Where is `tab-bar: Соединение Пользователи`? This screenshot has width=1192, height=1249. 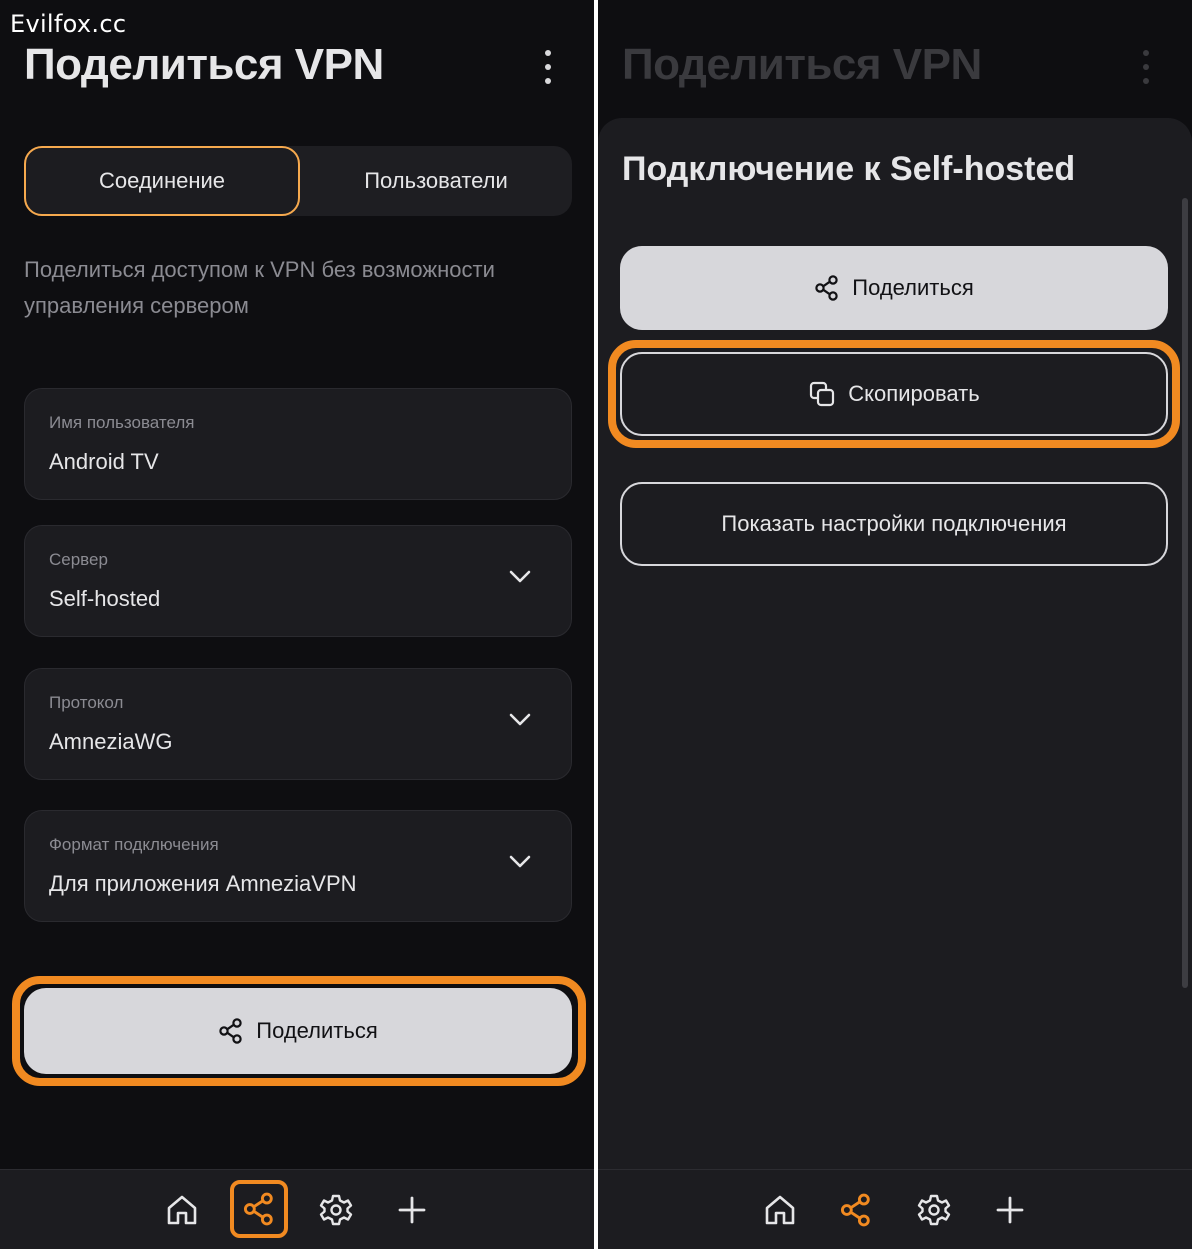 tab-bar: Соединение Пользователи is located at coordinates (298, 181).